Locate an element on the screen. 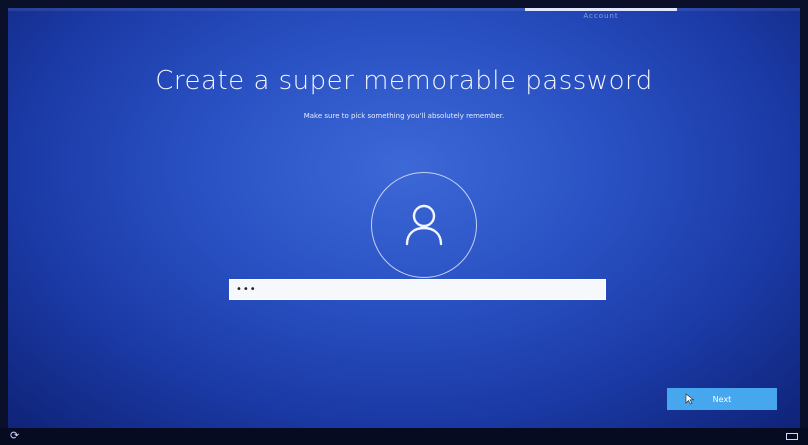  user-icon is located at coordinates (424, 225).